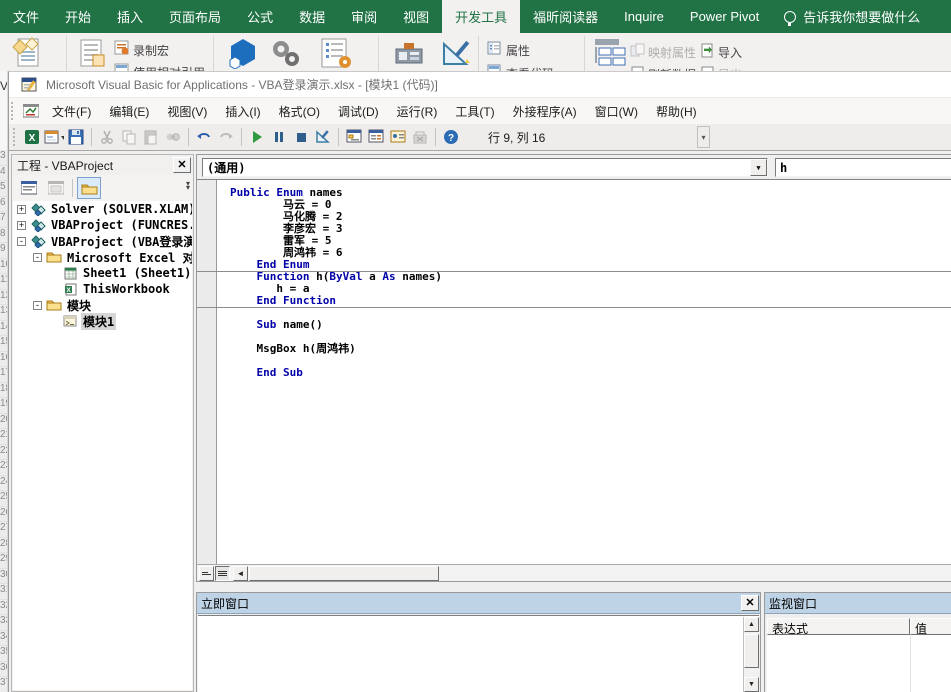 This screenshot has height=692, width=951. I want to click on menu-调试: 调试(D), so click(358, 111).